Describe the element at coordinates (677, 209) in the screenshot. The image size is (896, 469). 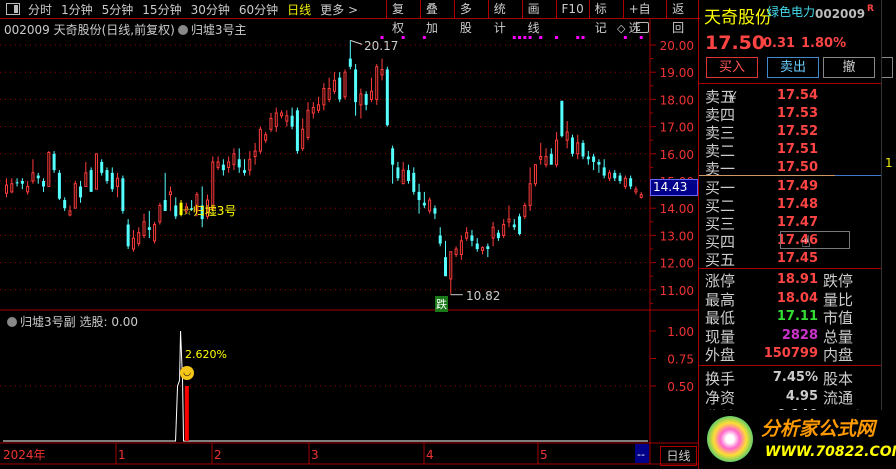
I see `ytick-label: 14.00` at that location.